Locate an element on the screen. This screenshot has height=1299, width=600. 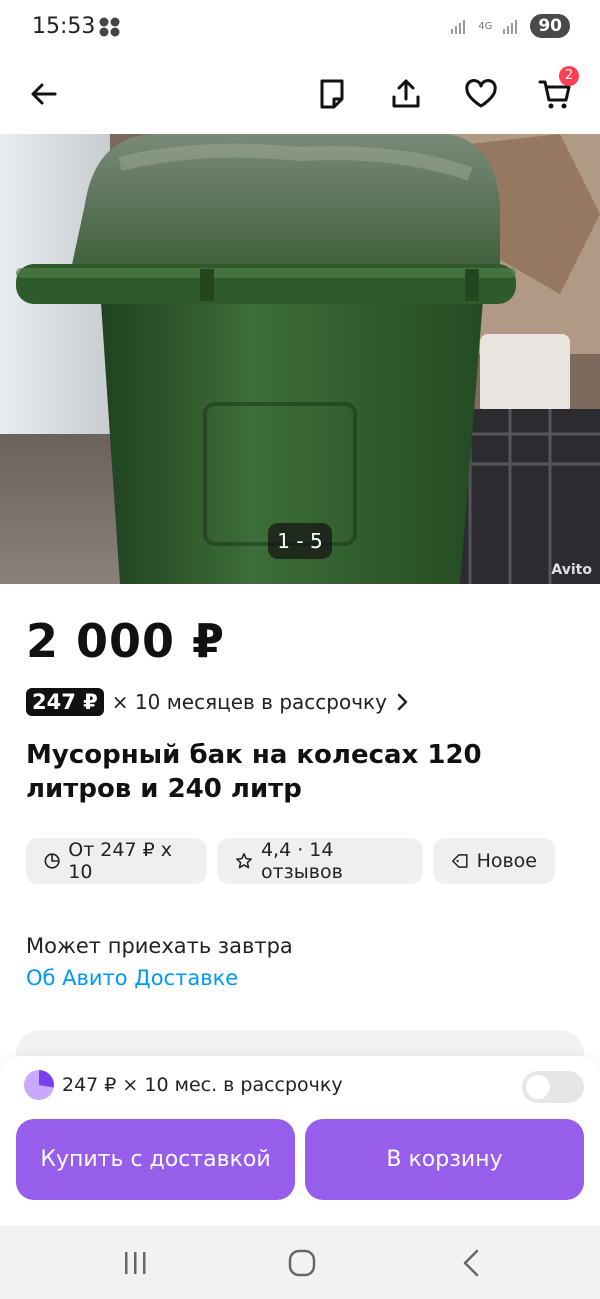
price: 2 000 ₽ is located at coordinates (126, 641).